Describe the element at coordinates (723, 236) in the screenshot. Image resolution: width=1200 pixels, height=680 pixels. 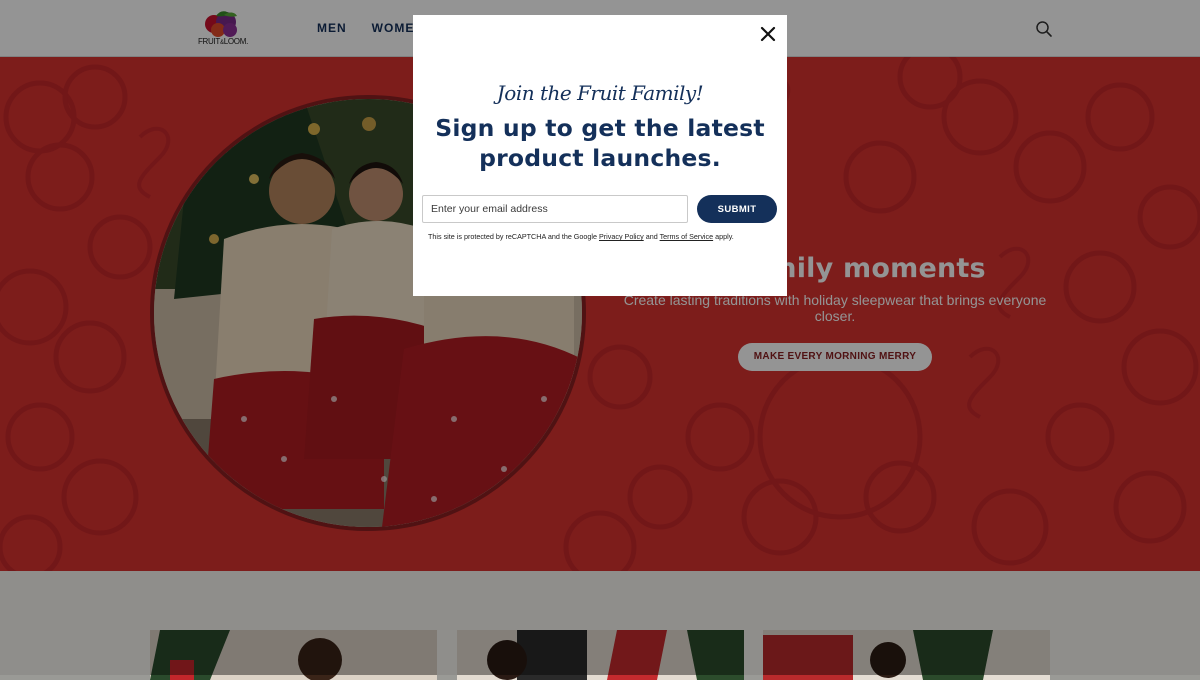
I see `legal-suffix: apply.` at that location.